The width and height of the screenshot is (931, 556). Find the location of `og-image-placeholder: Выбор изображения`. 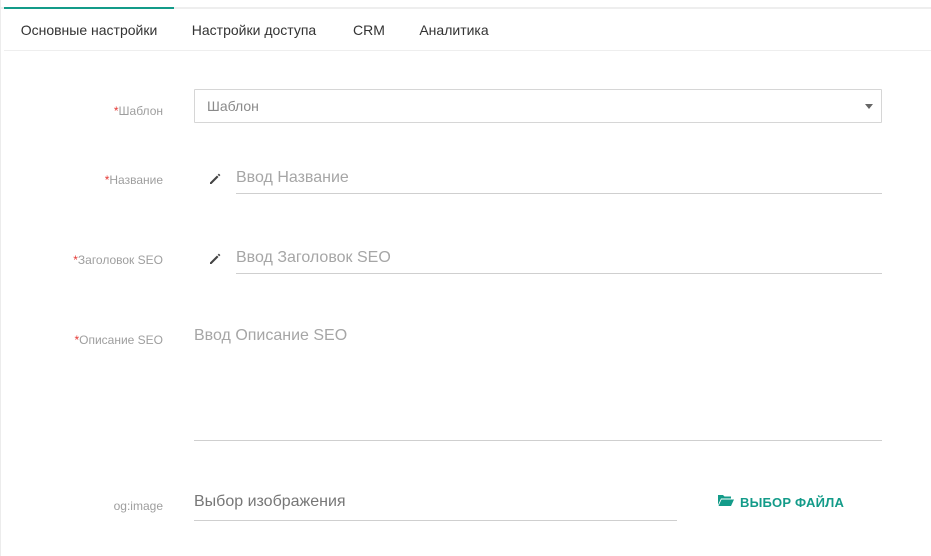

og-image-placeholder: Выбор изображения is located at coordinates (270, 501).